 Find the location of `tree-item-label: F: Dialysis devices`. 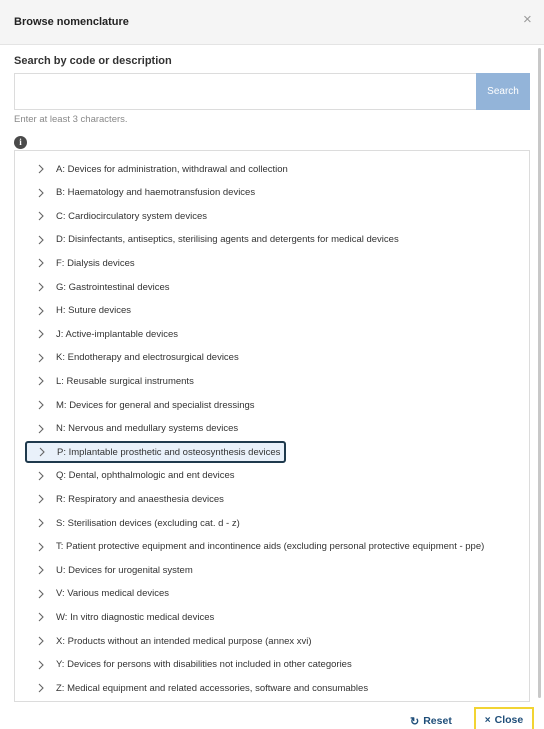

tree-item-label: F: Dialysis devices is located at coordinates (95, 263).